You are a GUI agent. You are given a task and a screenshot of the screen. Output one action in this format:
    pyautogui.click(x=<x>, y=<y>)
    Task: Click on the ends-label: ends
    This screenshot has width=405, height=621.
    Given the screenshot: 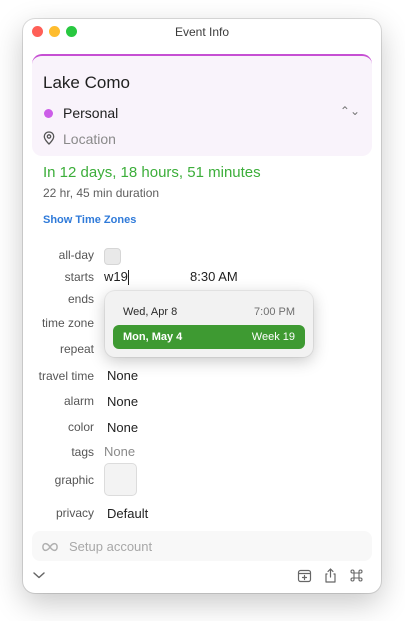 What is the action you would take?
    pyautogui.click(x=80, y=299)
    